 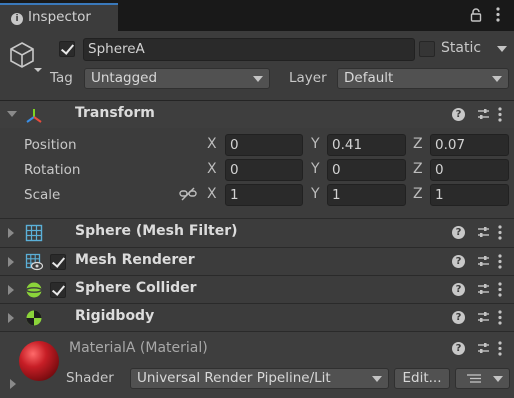 I want to click on rigidbody-icon, so click(x=34, y=318).